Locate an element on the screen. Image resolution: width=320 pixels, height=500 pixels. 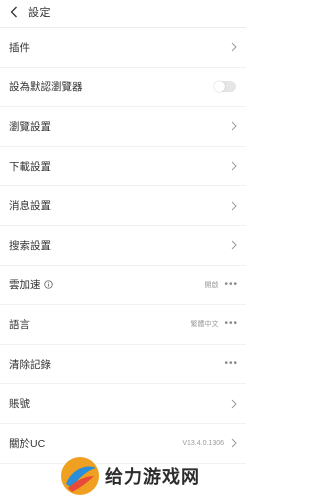
settings-row-clear-history: 清除記錄 ••• is located at coordinates (123, 365).